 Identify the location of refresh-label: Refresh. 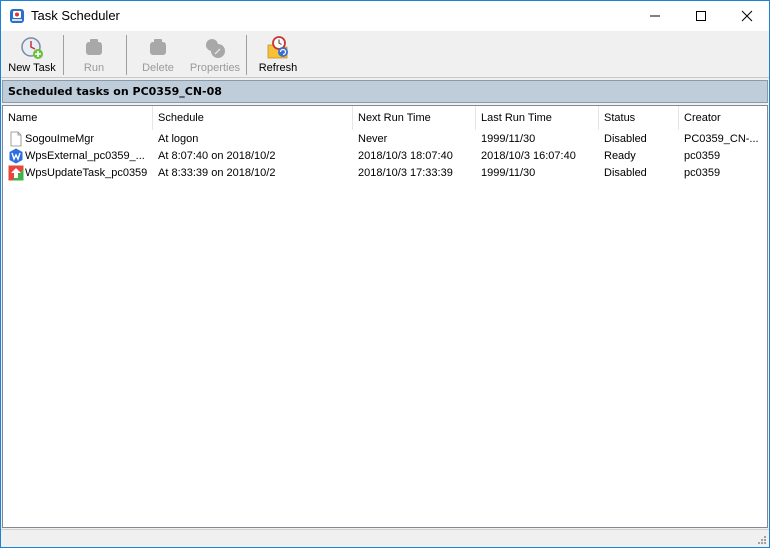
(278, 68).